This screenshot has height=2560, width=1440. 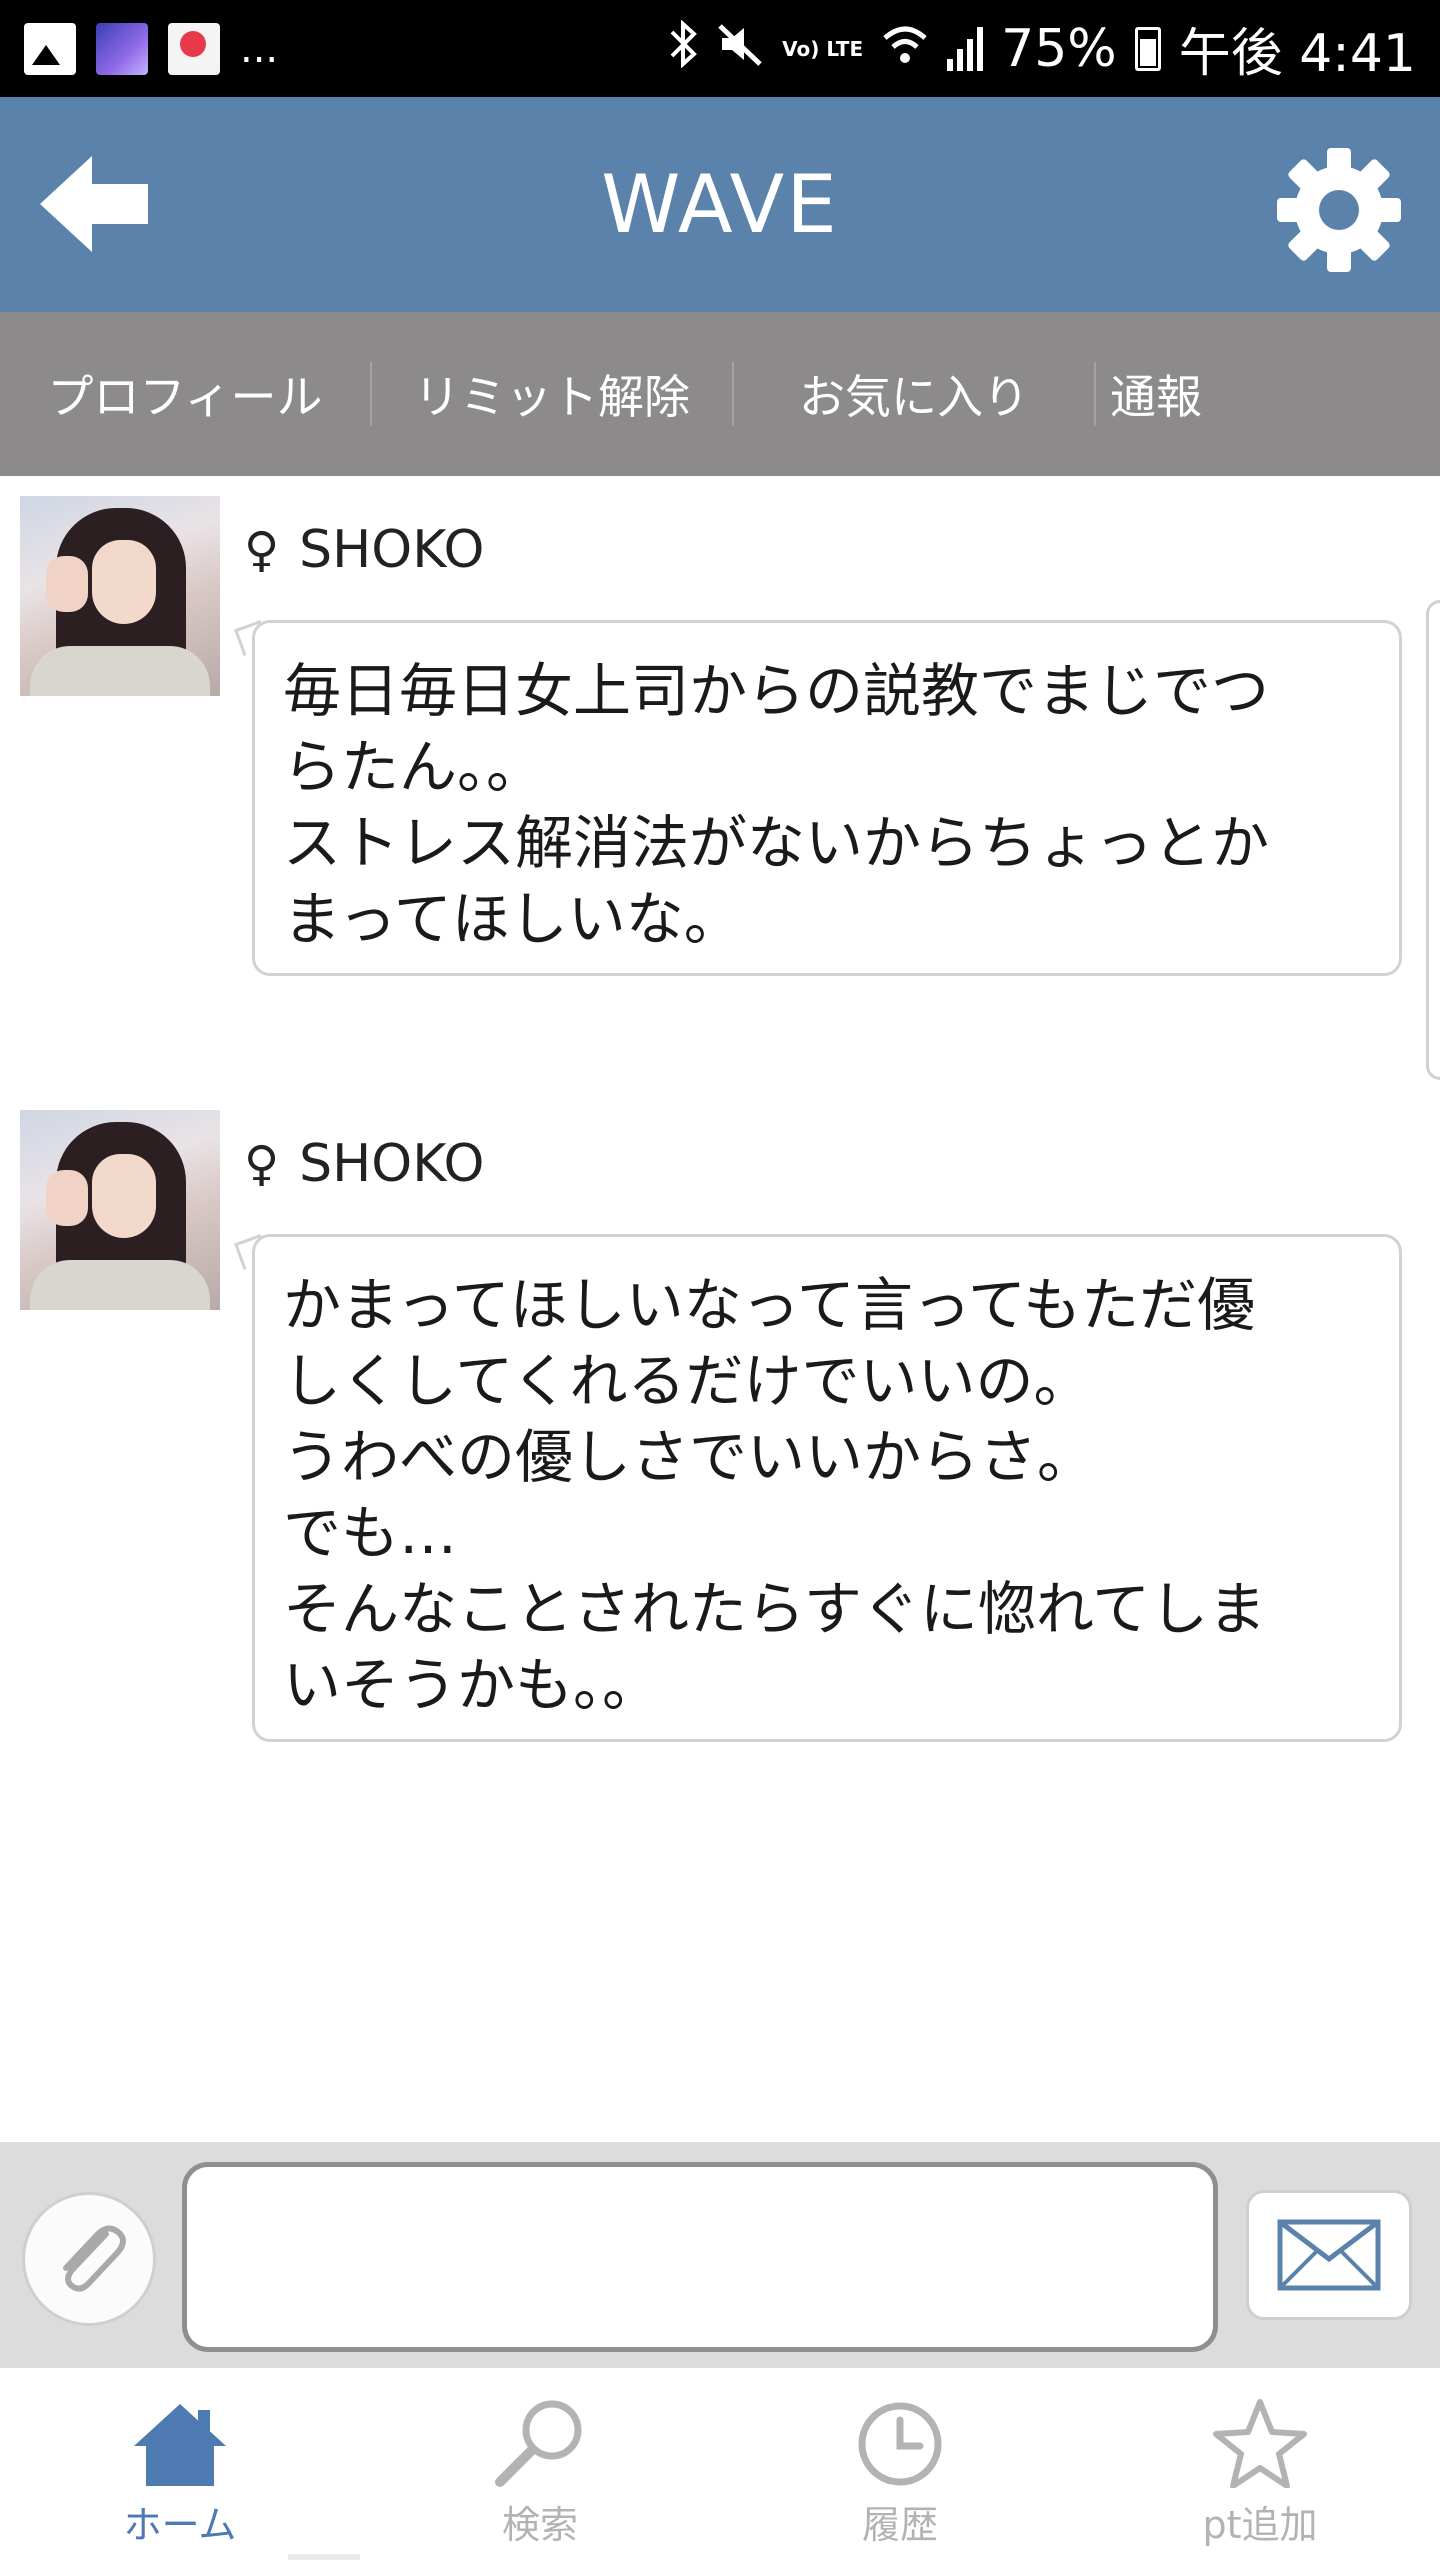 What do you see at coordinates (905, 49) in the screenshot?
I see `wifi-icon` at bounding box center [905, 49].